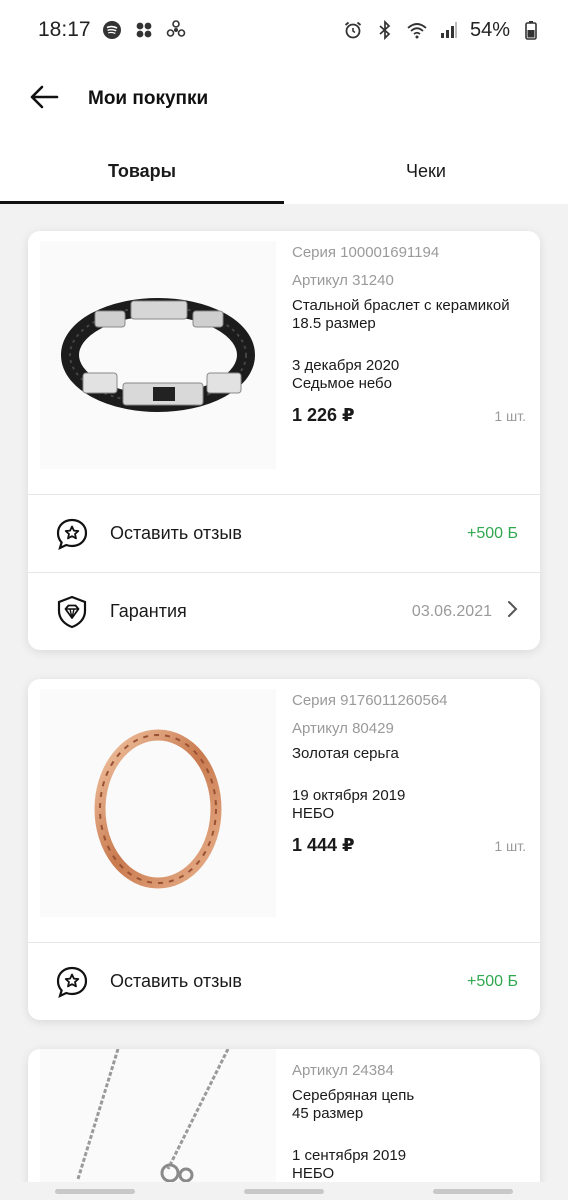  I want to click on product-article: Артикул 31240, so click(343, 280).